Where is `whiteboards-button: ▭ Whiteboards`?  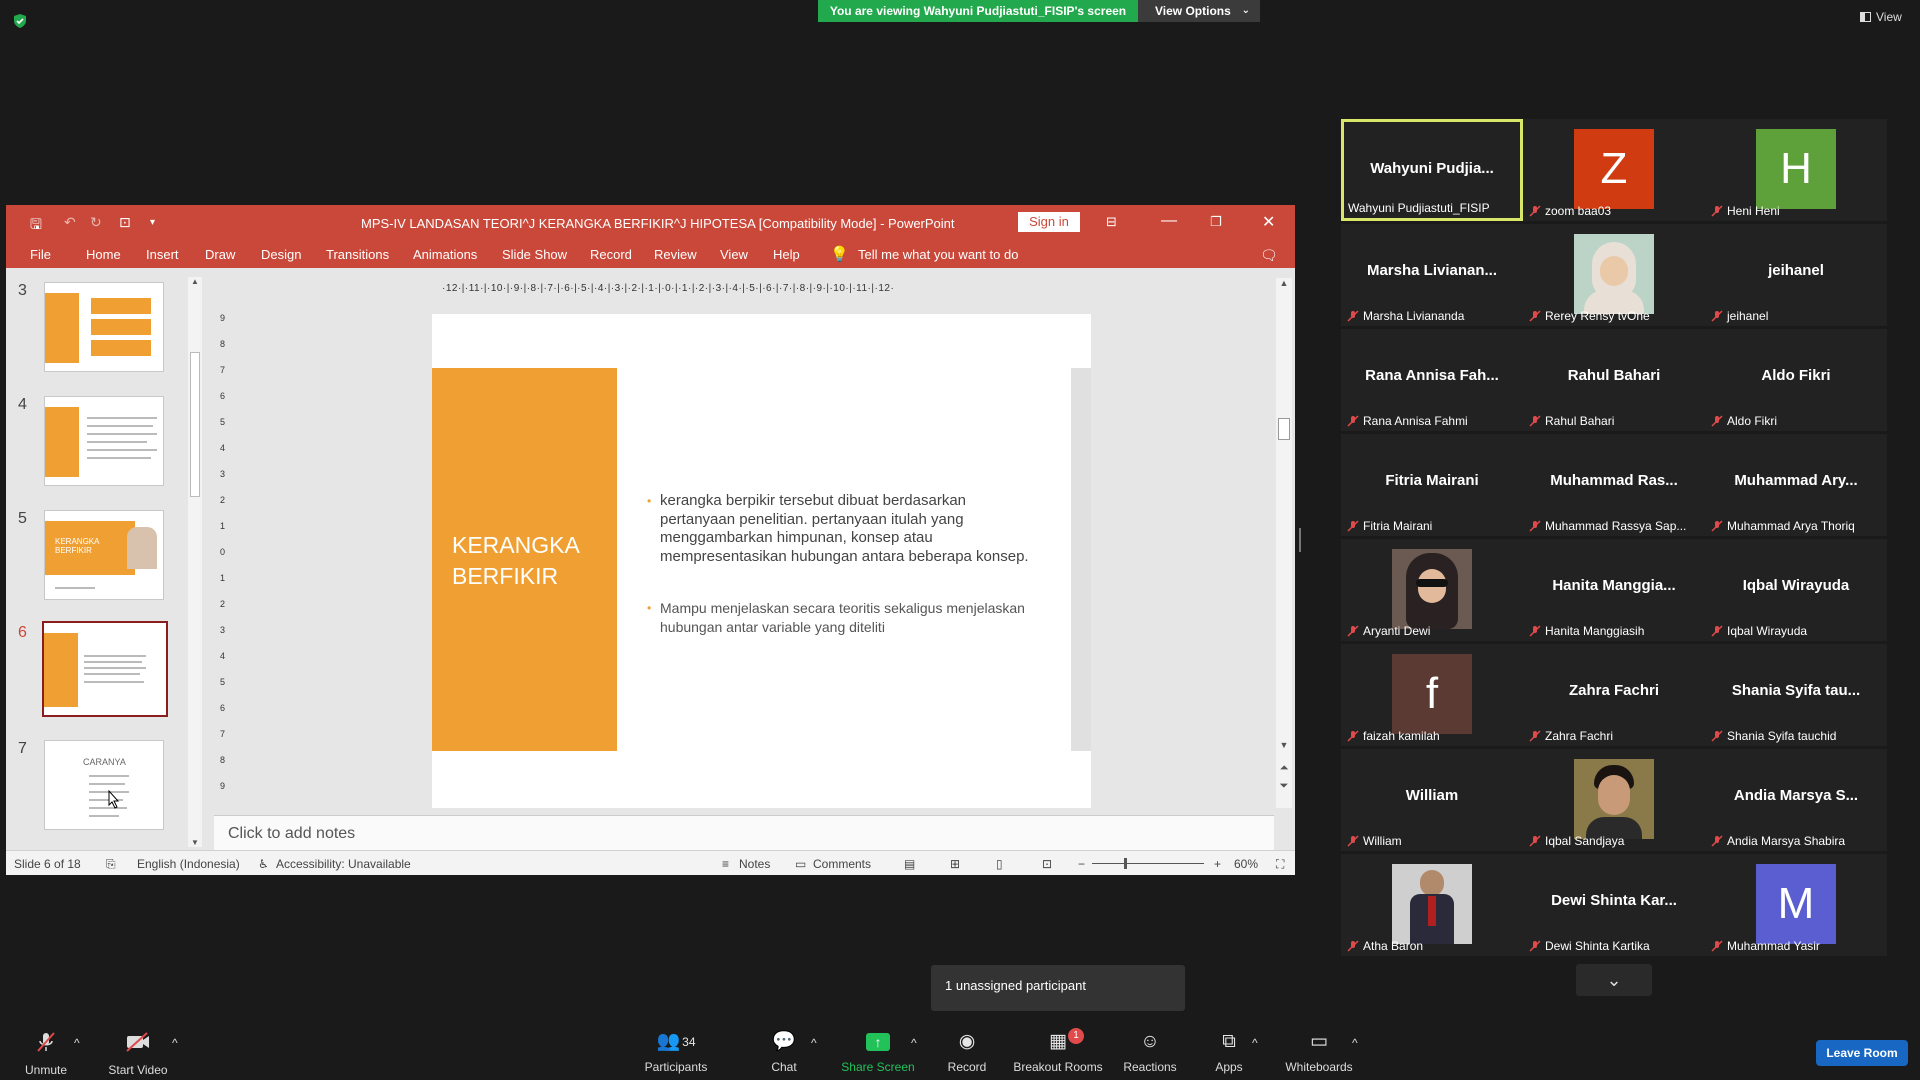 whiteboards-button: ▭ Whiteboards is located at coordinates (1319, 1052).